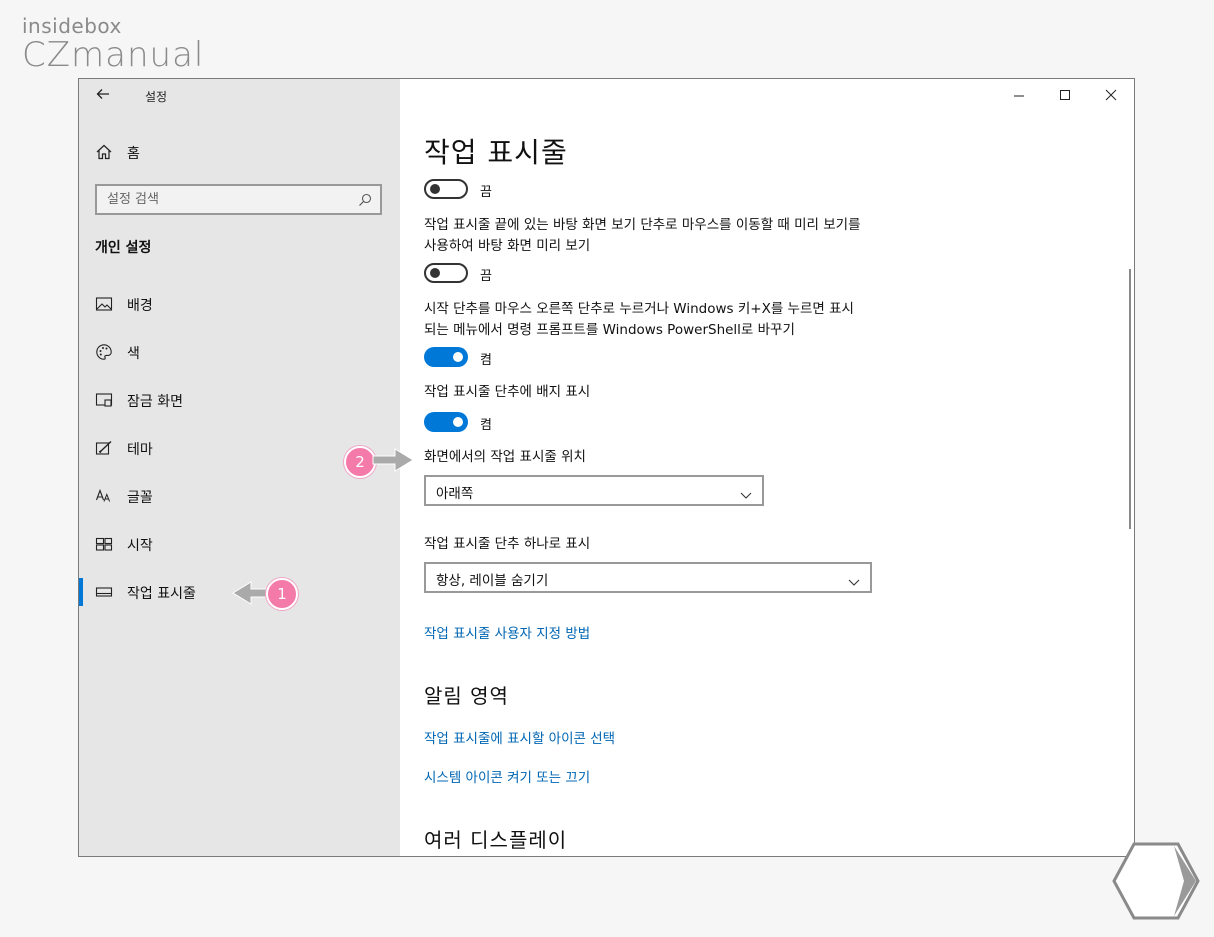  I want to click on dropdown-value: 항상, 레이블 숨기기, so click(492, 581).